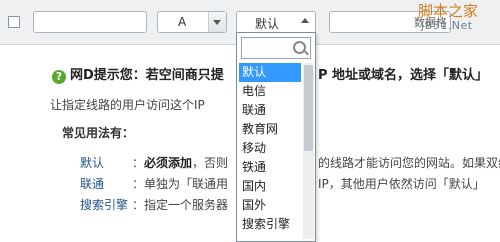  Describe the element at coordinates (299, 47) in the screenshot. I see `search-icon` at that location.